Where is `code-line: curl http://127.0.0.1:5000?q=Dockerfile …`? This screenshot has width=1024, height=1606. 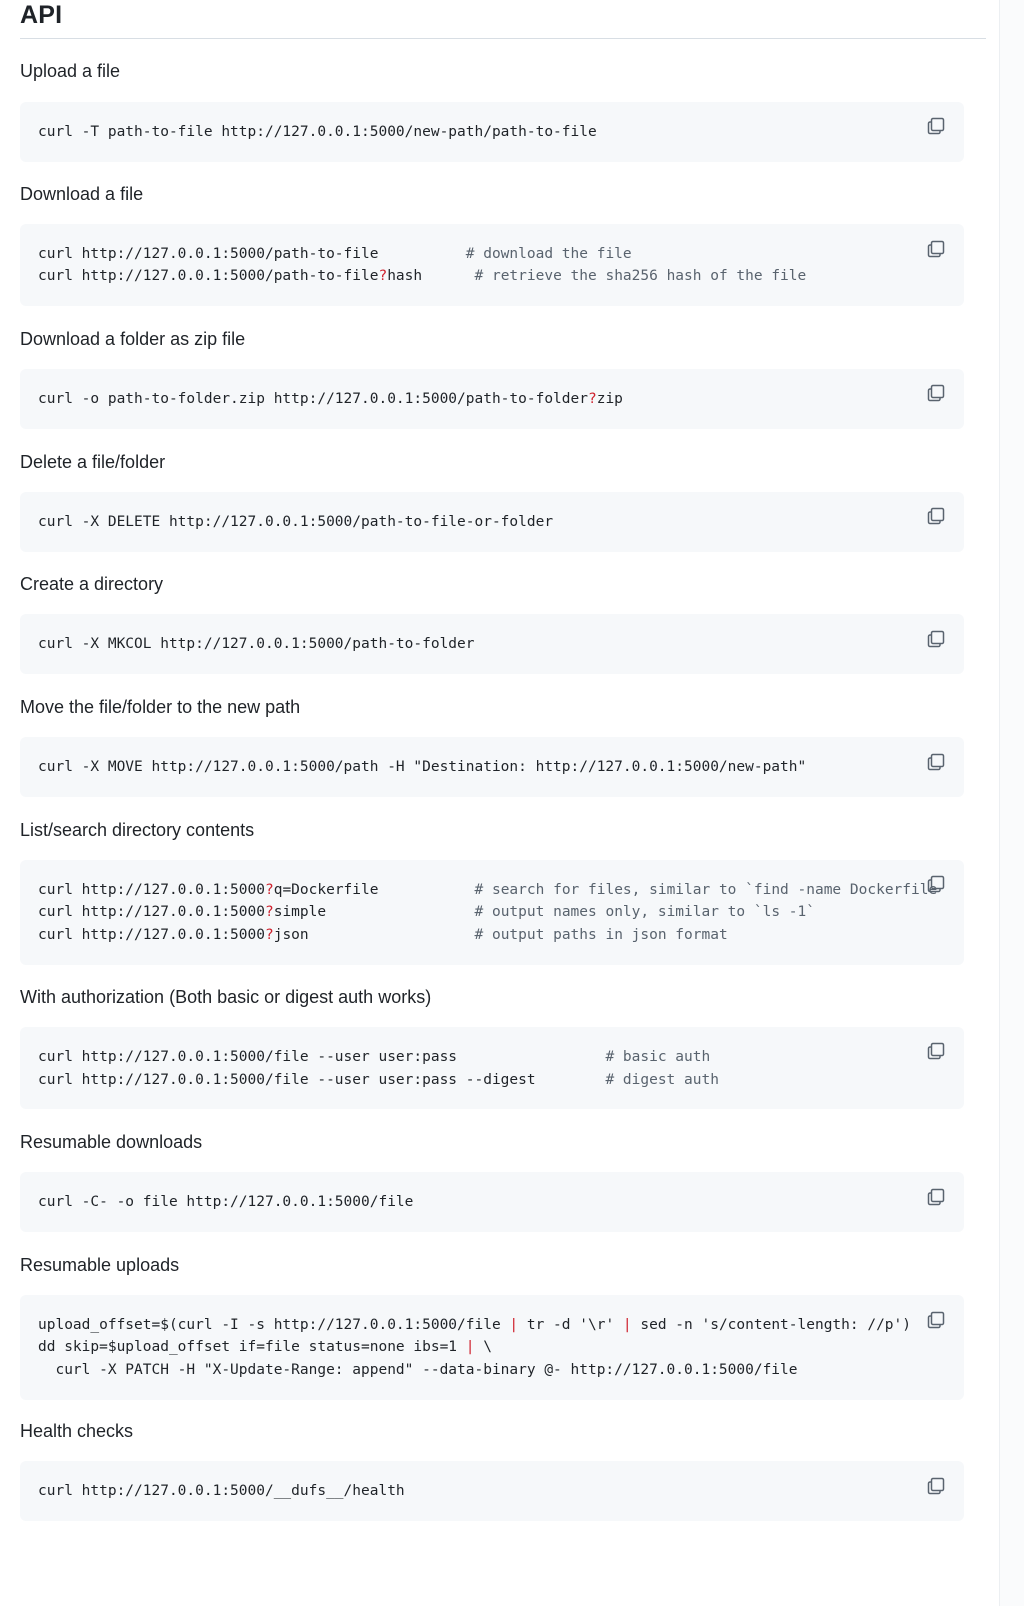 code-line: curl http://127.0.0.1:5000?q=Dockerfile … is located at coordinates (487, 890).